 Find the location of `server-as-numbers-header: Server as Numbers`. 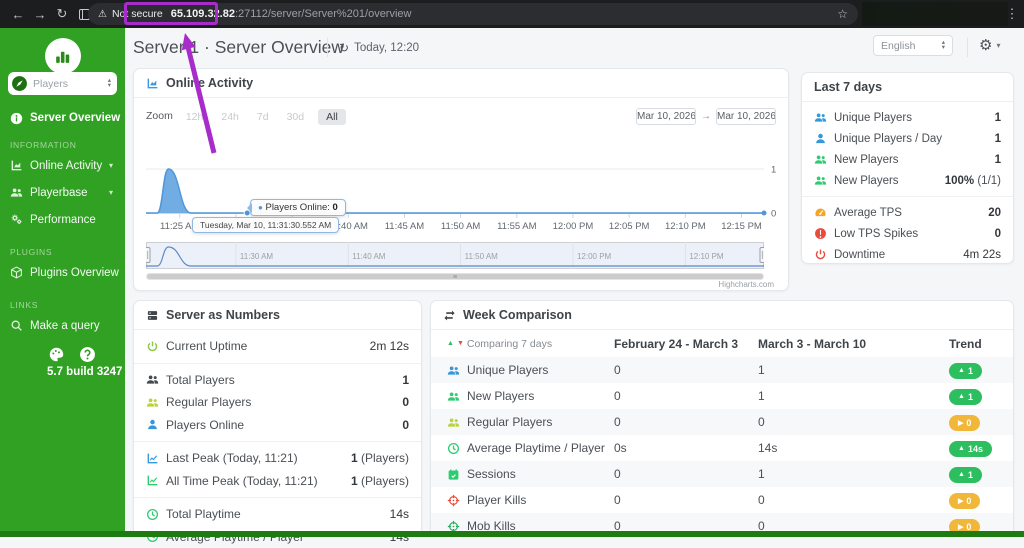

server-as-numbers-header: Server as Numbers is located at coordinates (277, 315).